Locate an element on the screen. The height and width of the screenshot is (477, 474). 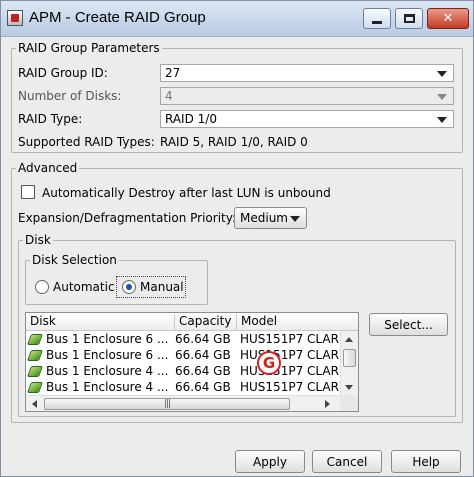
maximize-button is located at coordinates (409, 18).